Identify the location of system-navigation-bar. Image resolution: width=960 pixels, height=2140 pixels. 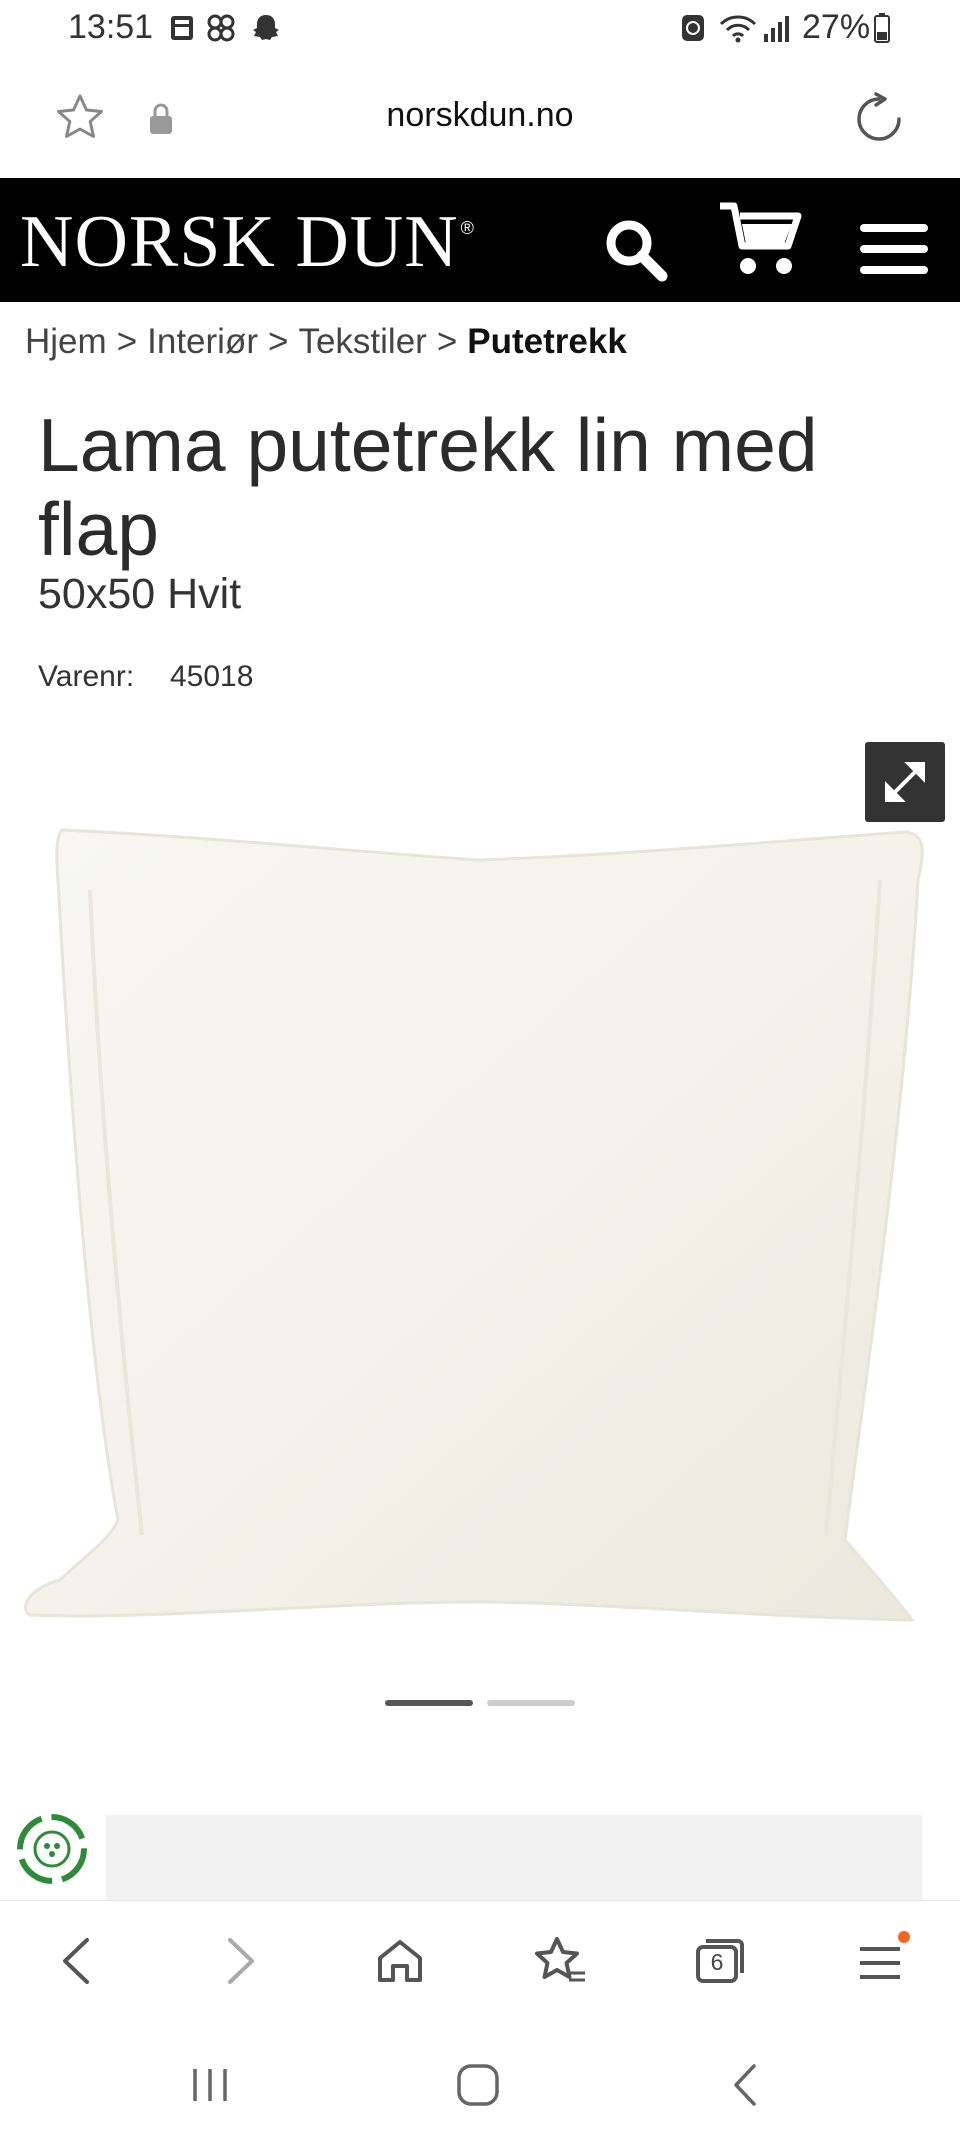
(480, 2085).